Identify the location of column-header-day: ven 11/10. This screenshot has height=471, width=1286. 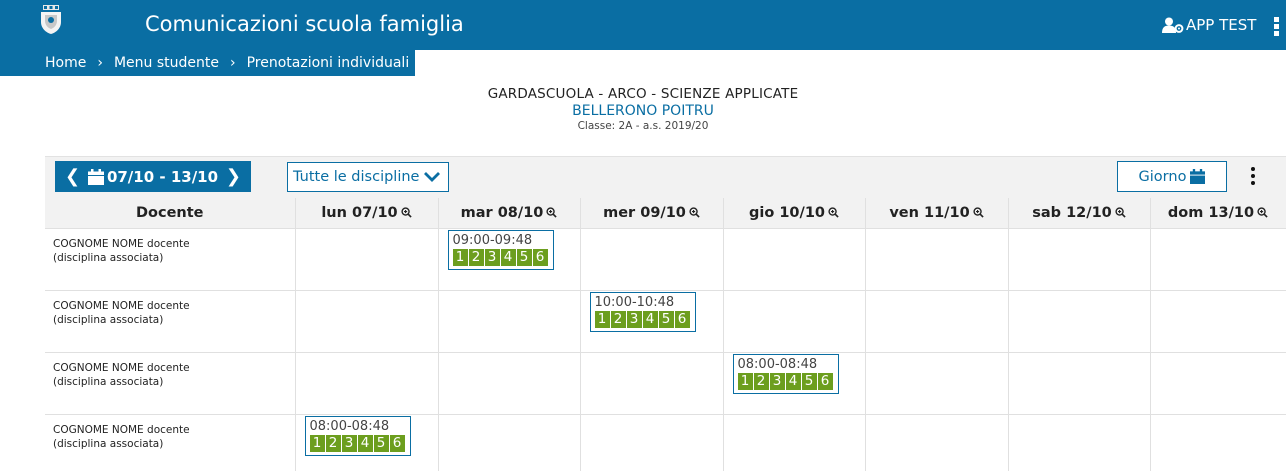
(937, 213).